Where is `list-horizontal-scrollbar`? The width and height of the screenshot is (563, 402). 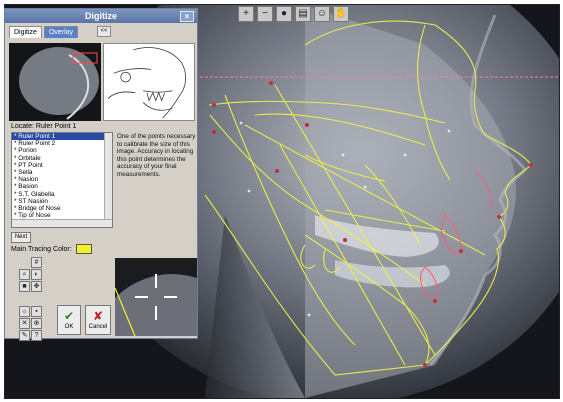 list-horizontal-scrollbar is located at coordinates (62, 223).